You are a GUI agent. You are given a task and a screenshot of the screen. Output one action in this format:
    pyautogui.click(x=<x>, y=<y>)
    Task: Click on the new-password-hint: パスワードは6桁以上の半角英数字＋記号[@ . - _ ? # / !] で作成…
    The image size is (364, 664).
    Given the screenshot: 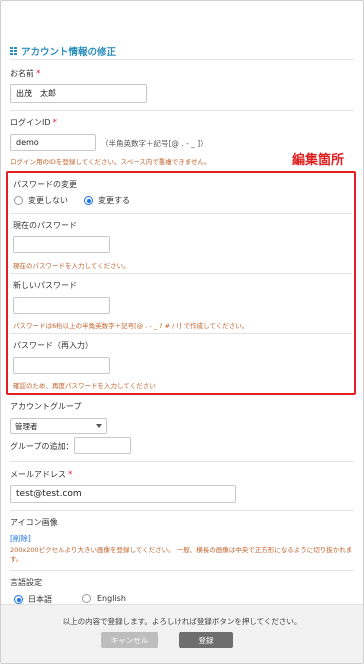 What is the action you would take?
    pyautogui.click(x=131, y=326)
    